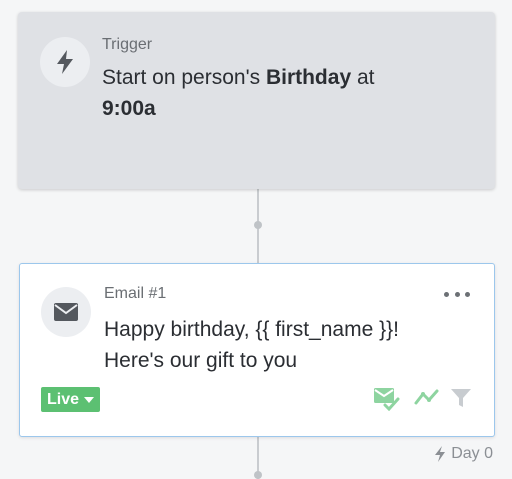 This screenshot has width=512, height=479. What do you see at coordinates (66, 312) in the screenshot?
I see `envelope-icon` at bounding box center [66, 312].